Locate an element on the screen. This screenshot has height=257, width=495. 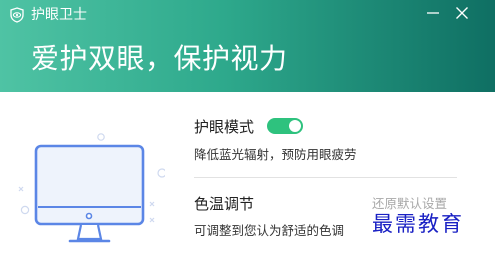
monitor-stand is located at coordinates (89, 232).